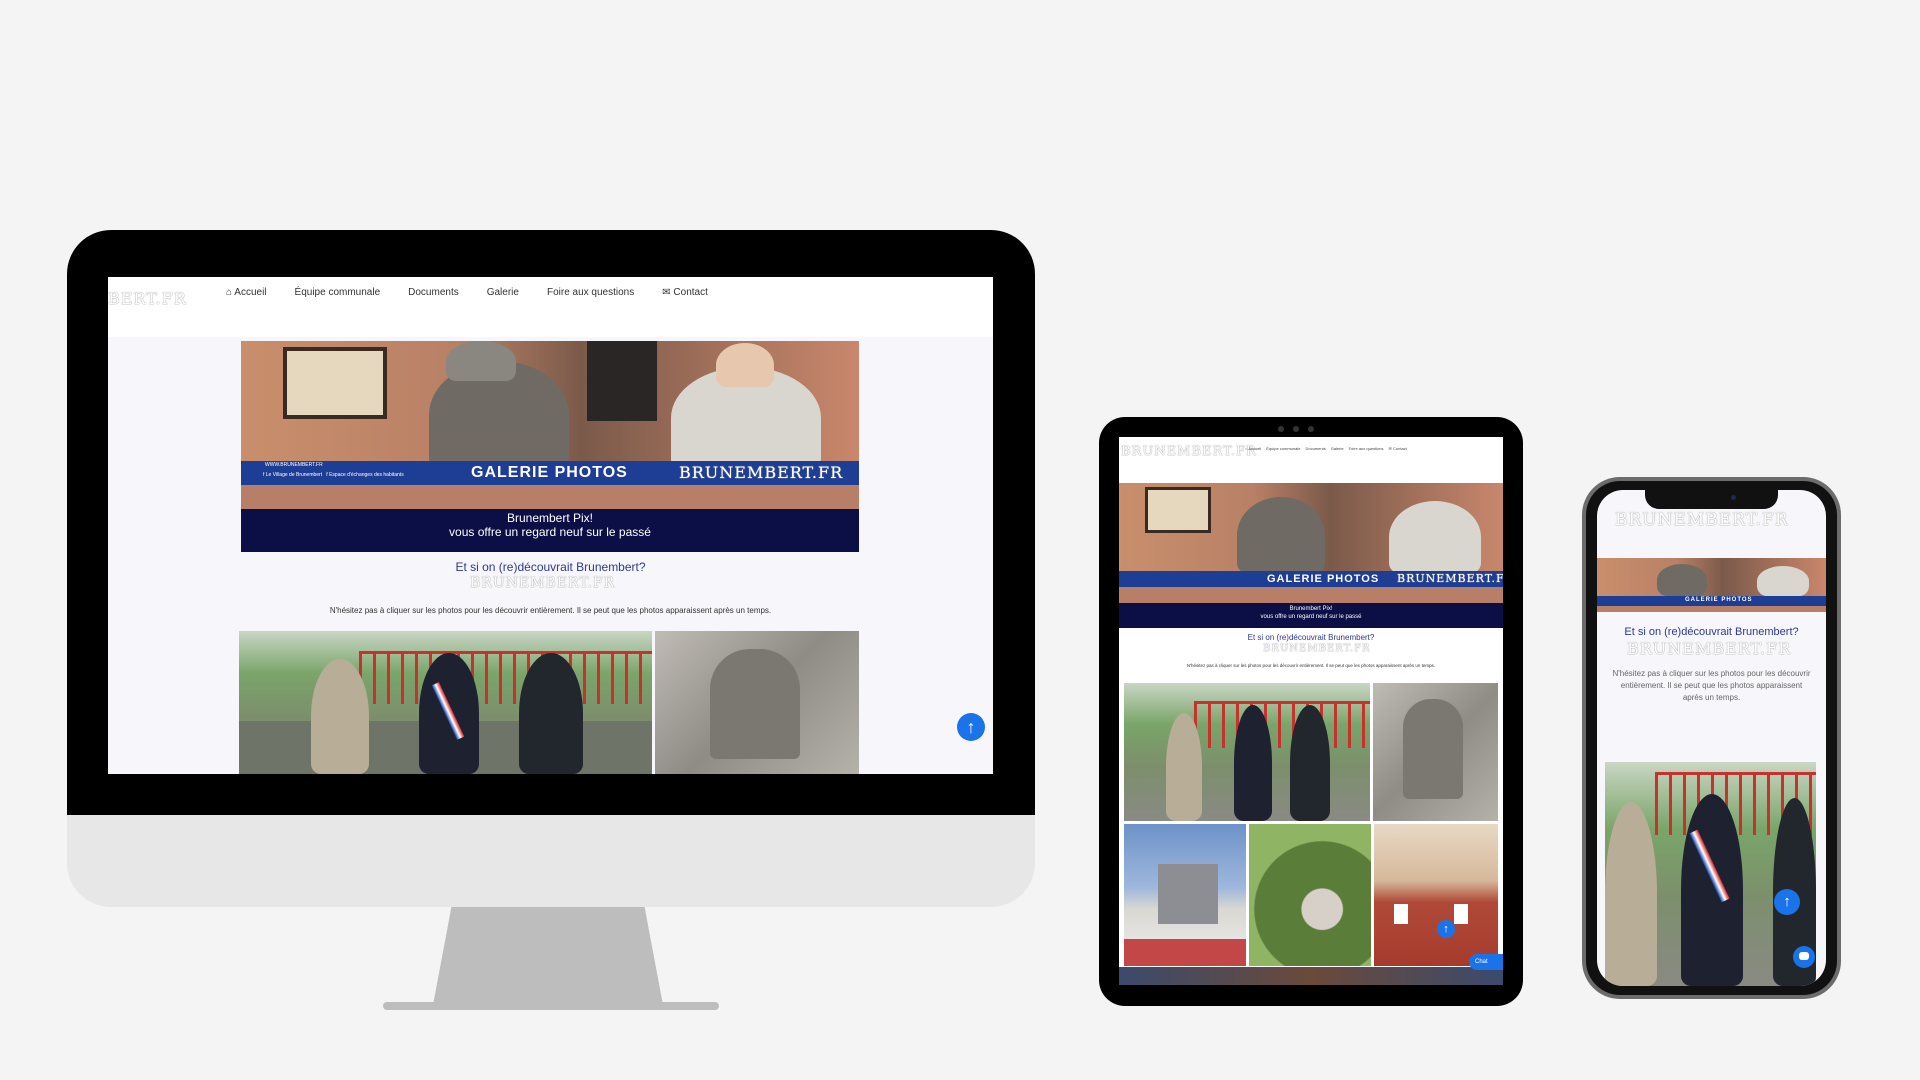 This screenshot has width=1920, height=1080. Describe the element at coordinates (550, 497) in the screenshot. I see `banner-photo-lower` at that location.